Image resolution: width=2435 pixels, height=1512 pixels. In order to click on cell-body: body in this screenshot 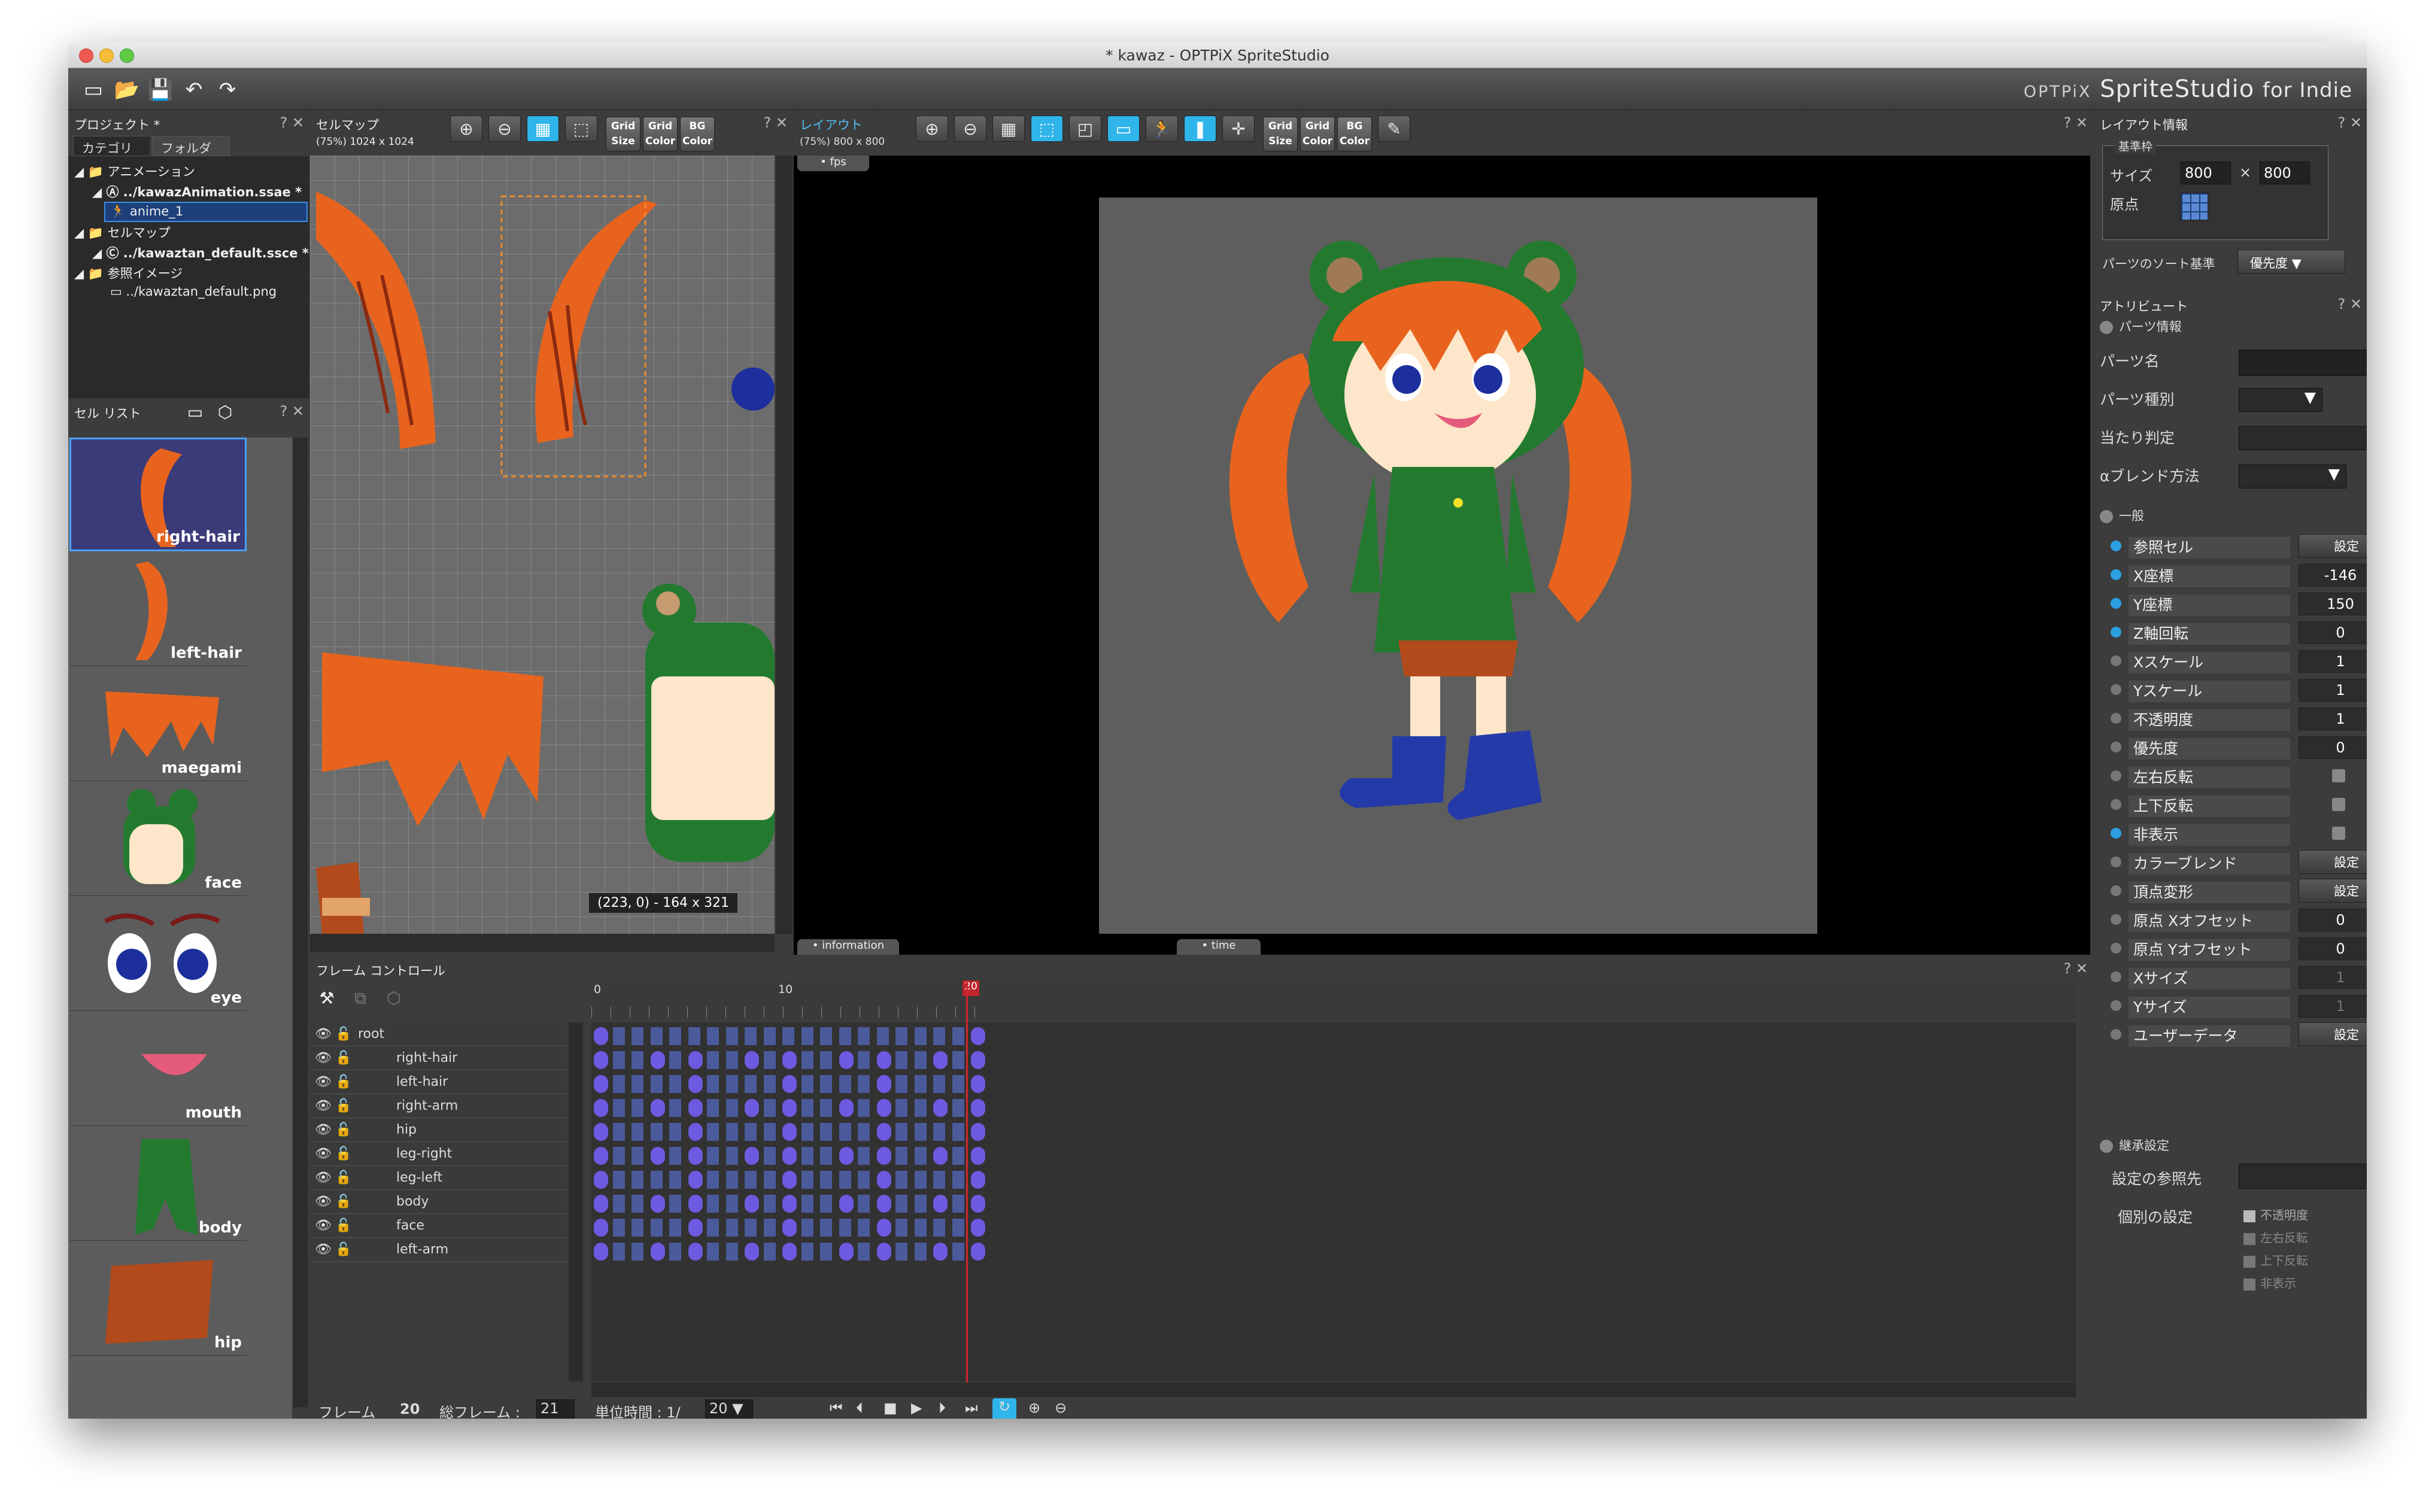, I will do `click(158, 1184)`.